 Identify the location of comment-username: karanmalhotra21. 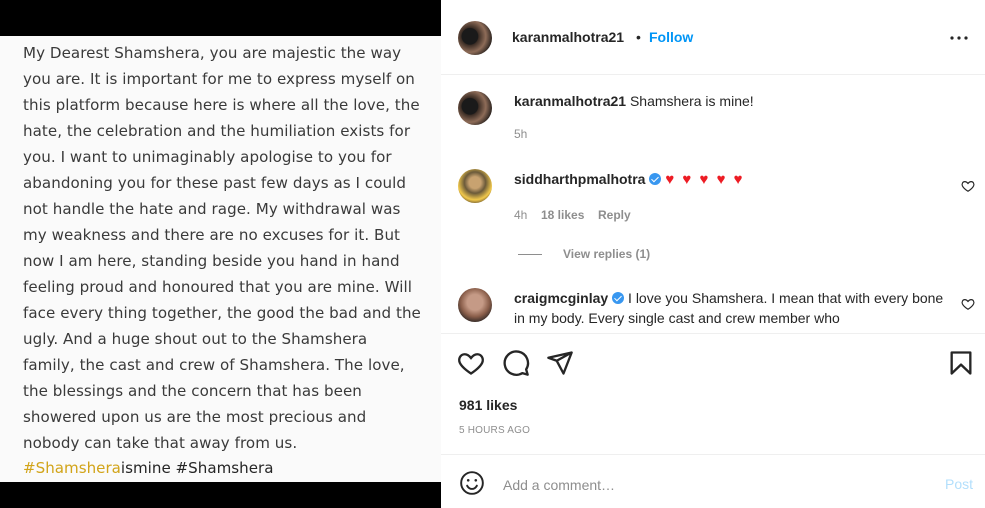
(570, 101).